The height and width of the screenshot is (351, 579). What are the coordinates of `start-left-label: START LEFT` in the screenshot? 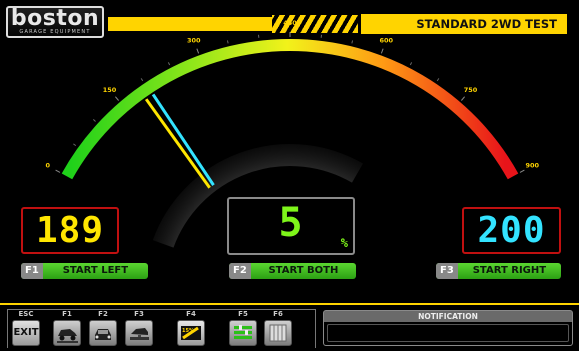 It's located at (95, 270).